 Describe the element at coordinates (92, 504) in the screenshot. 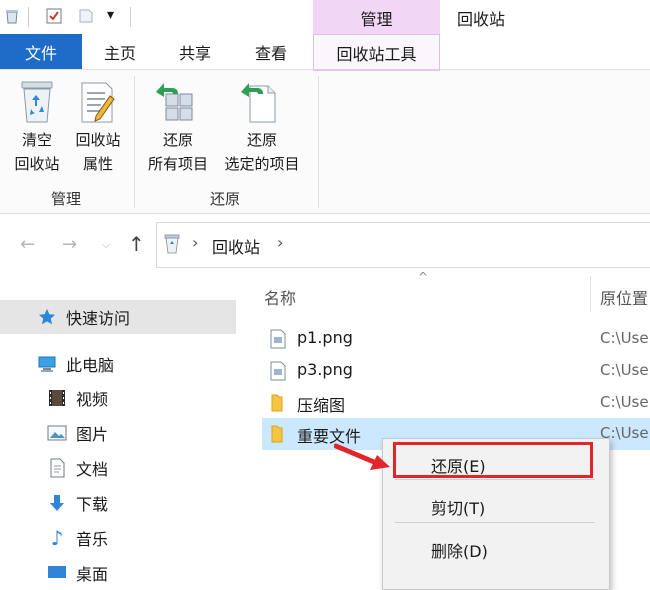

I see `nav-item-label: 下载` at that location.